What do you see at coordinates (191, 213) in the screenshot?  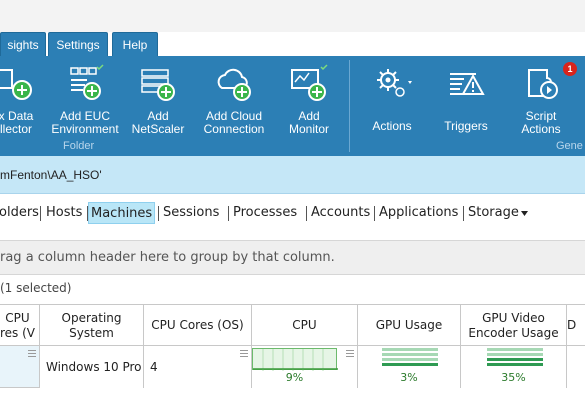 I see `tab-sessions: Sessions` at bounding box center [191, 213].